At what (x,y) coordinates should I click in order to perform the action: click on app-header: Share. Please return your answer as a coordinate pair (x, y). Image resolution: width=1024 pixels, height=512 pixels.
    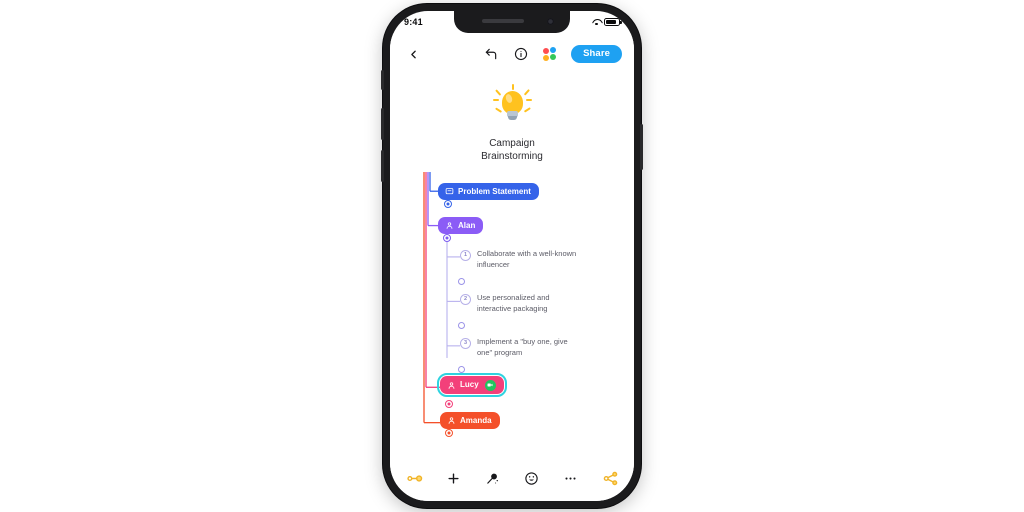
    Looking at the image, I should click on (512, 54).